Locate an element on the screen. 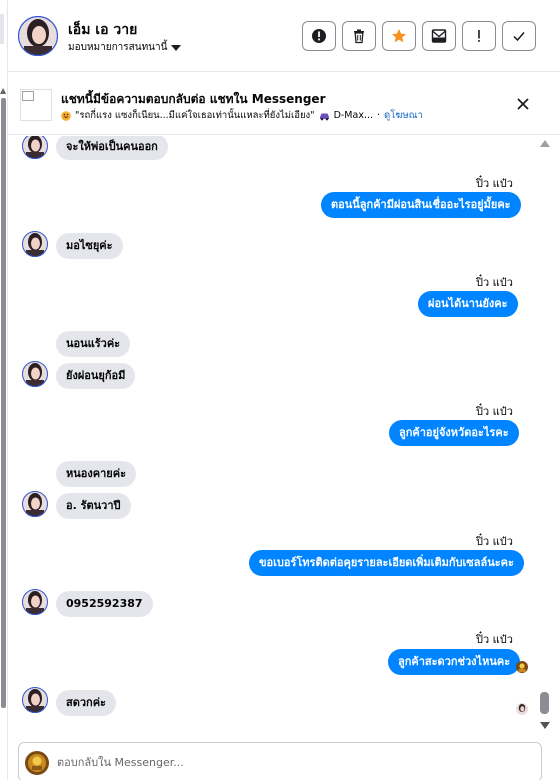 The height and width of the screenshot is (780, 560). alert-circle-icon is located at coordinates (319, 36).